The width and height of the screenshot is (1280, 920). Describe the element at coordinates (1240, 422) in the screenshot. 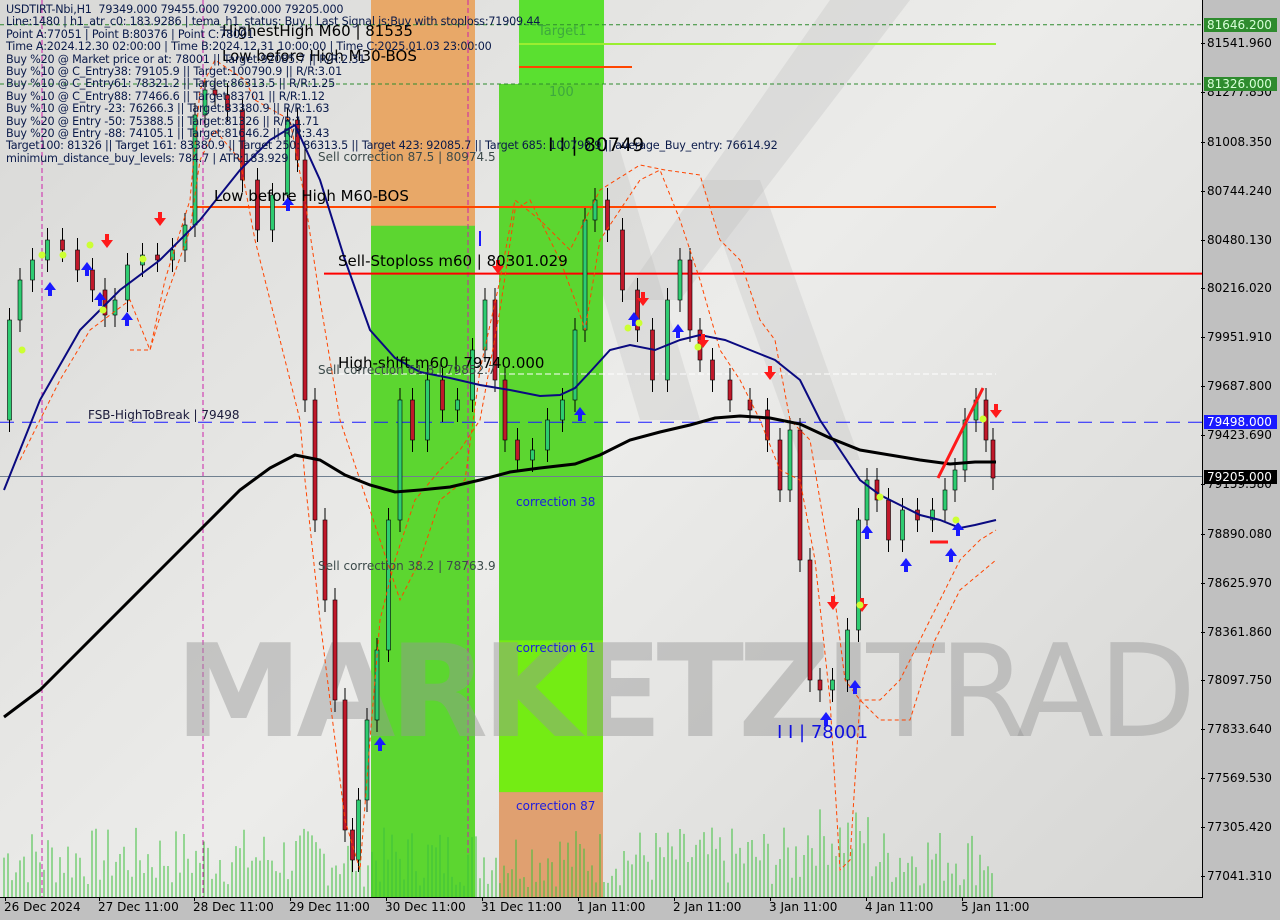

I see `price-level-badge: 79498.000` at that location.